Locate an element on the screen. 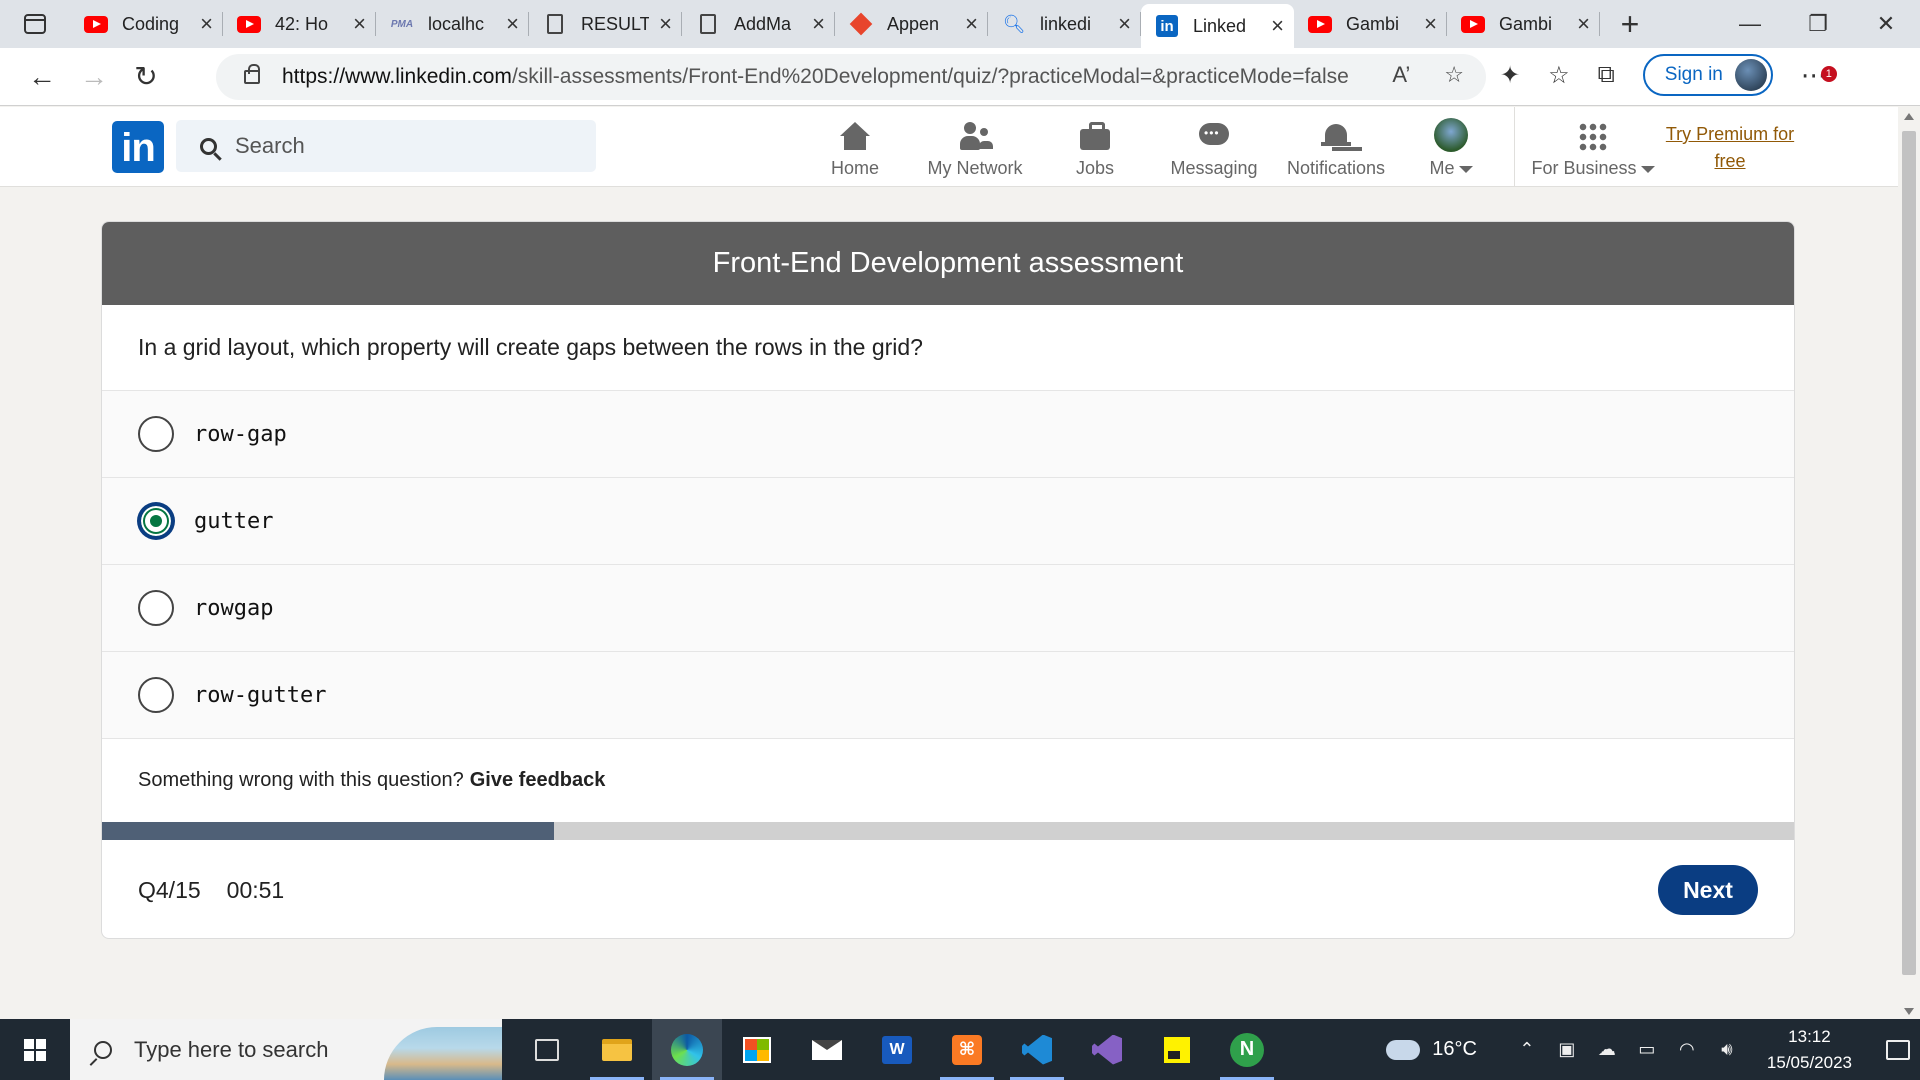 This screenshot has height=1080, width=1920. forward-arrow-icon: → is located at coordinates (94, 77).